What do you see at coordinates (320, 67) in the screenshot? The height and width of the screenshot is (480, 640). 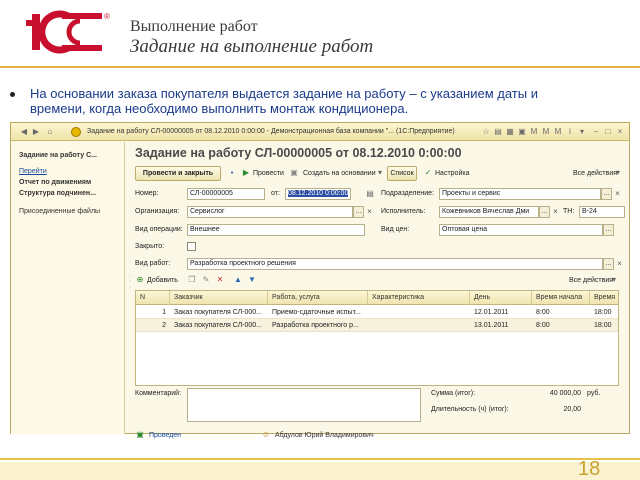 I see `header-divider` at bounding box center [320, 67].